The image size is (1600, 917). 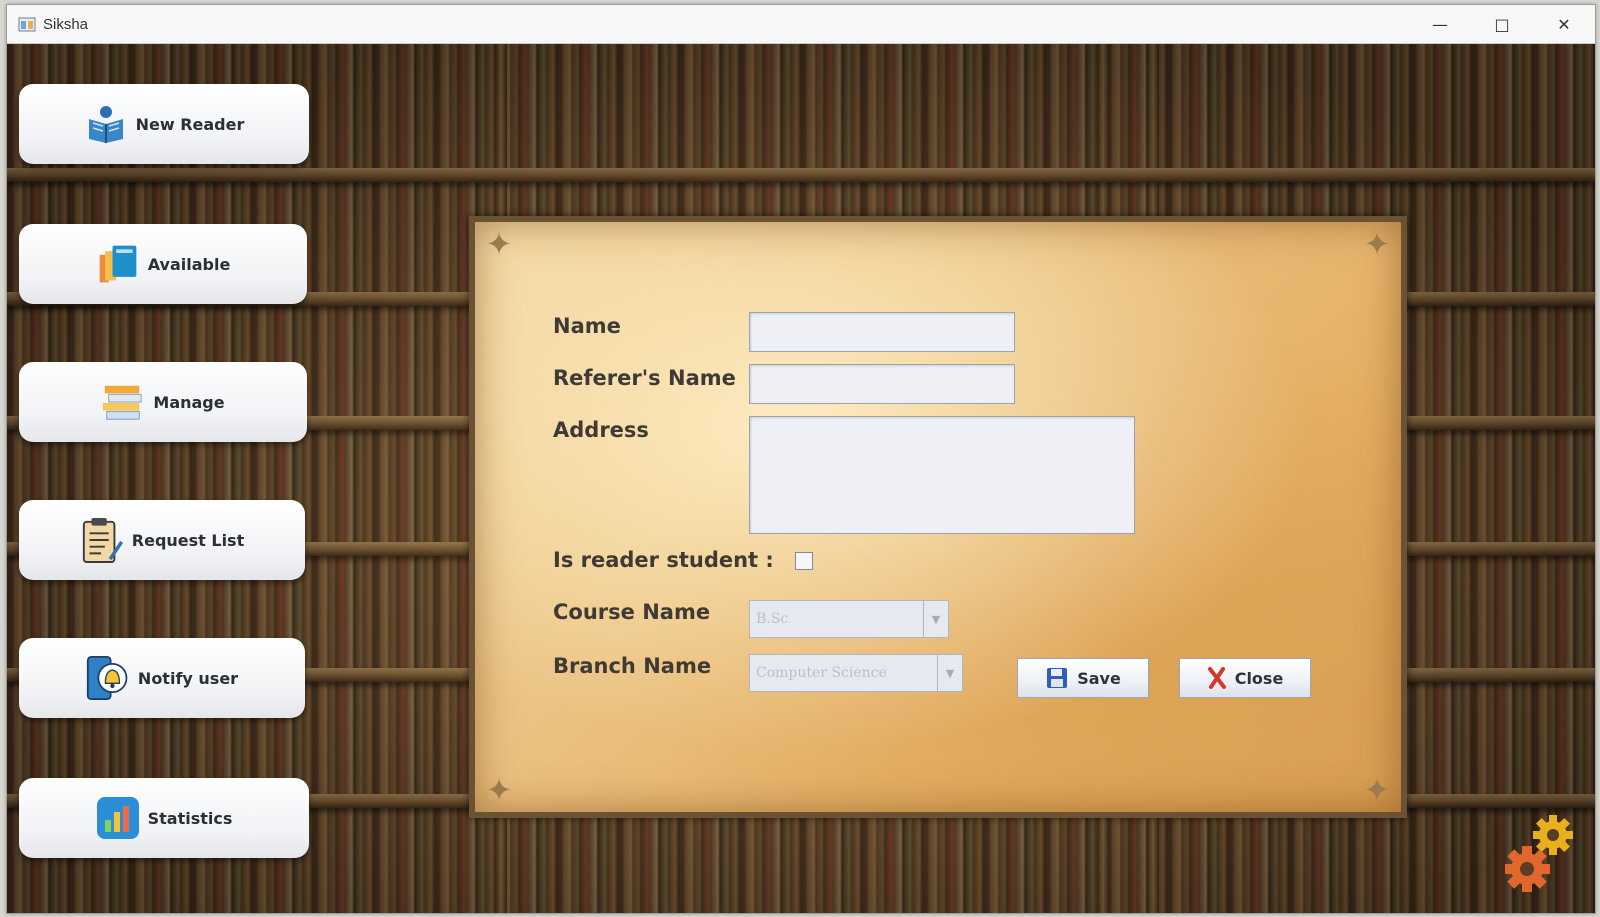 I want to click on floppy-disk-icon, so click(x=1057, y=678).